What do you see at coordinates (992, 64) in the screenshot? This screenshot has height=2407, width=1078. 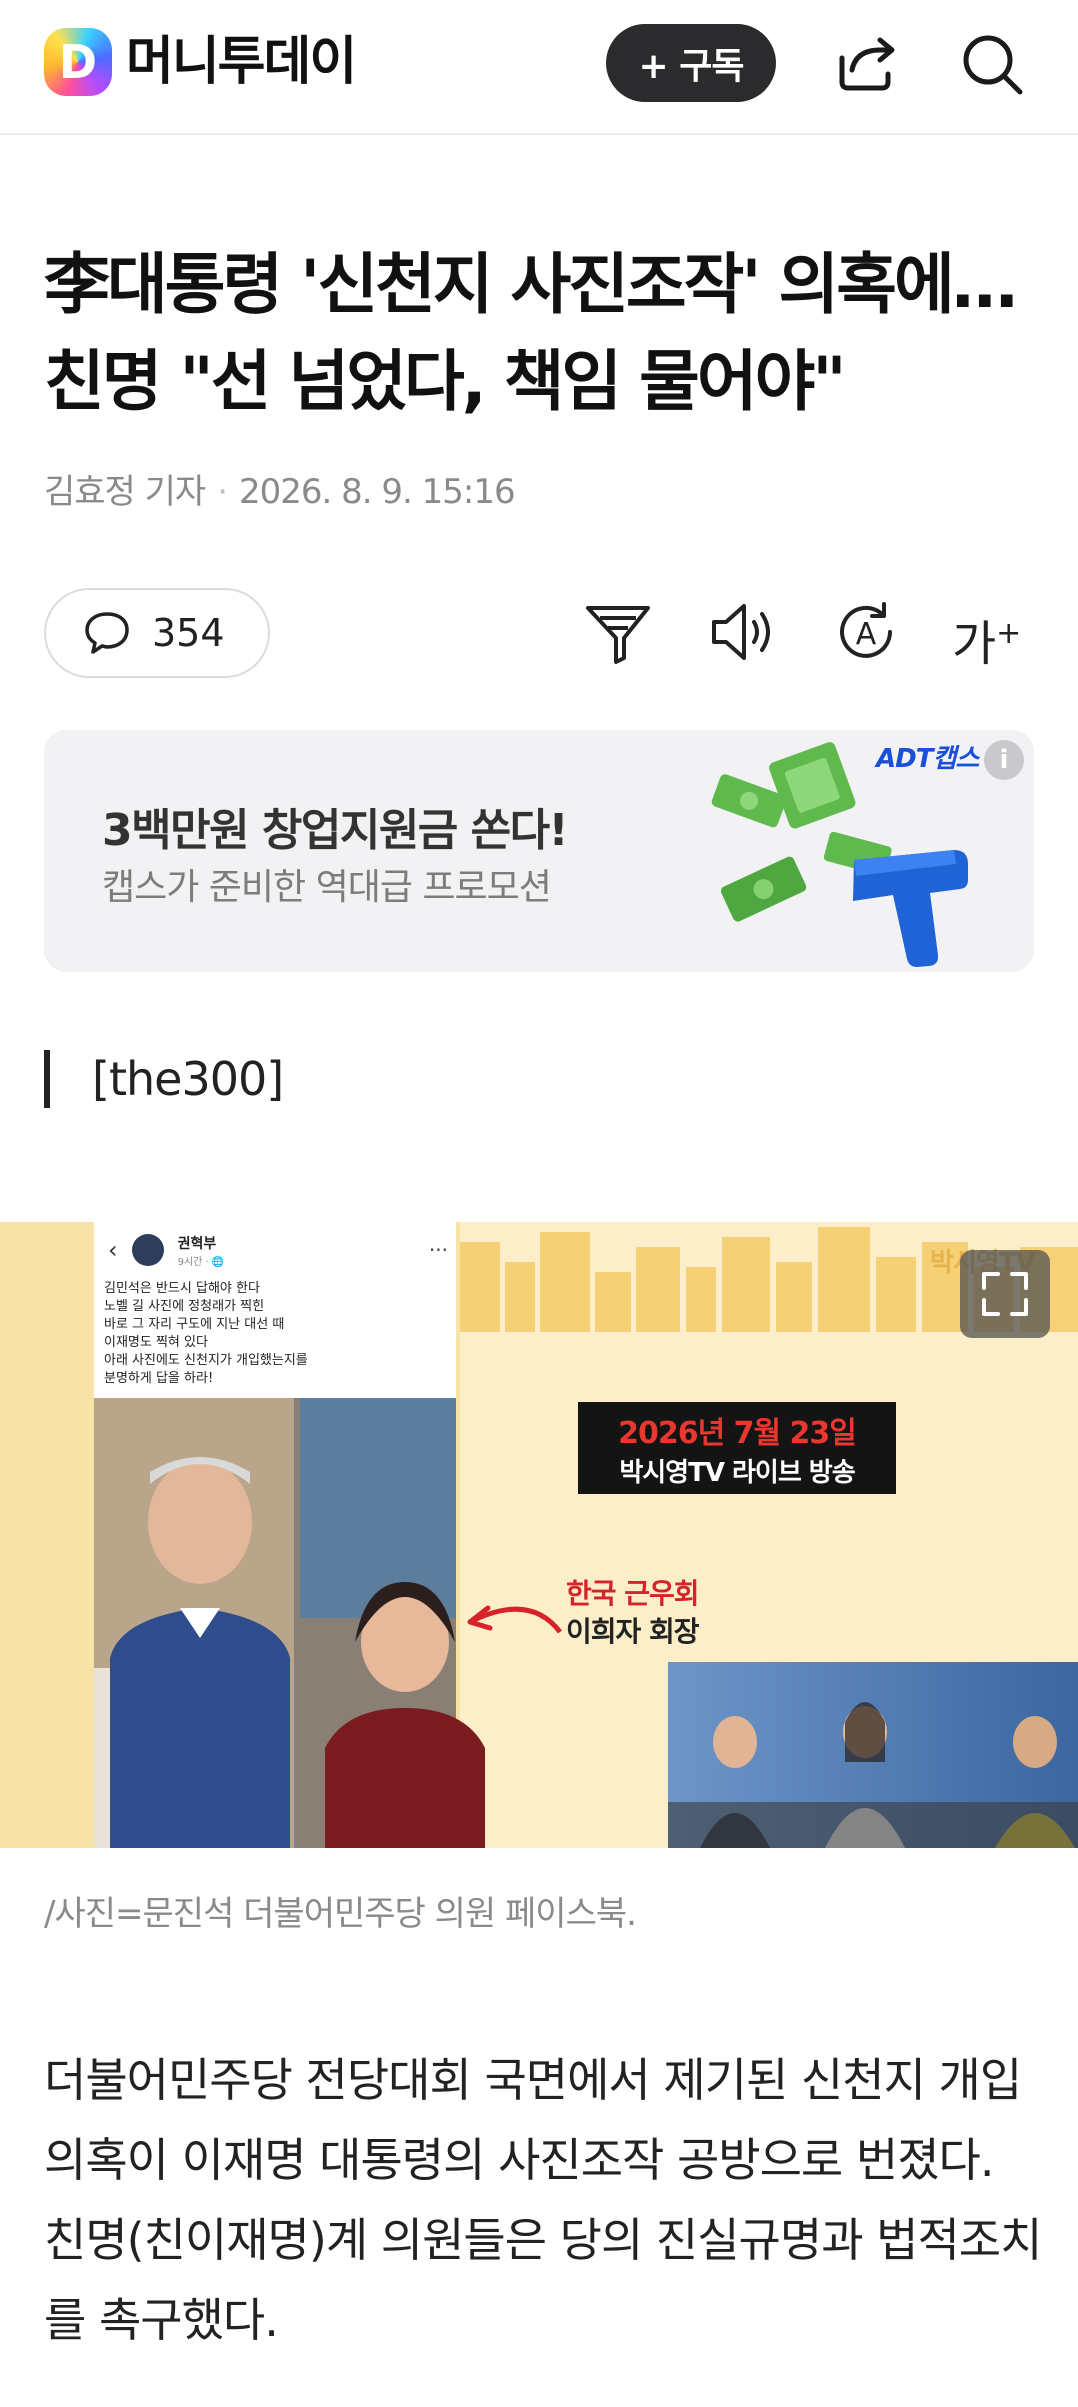 I see `search-icon` at bounding box center [992, 64].